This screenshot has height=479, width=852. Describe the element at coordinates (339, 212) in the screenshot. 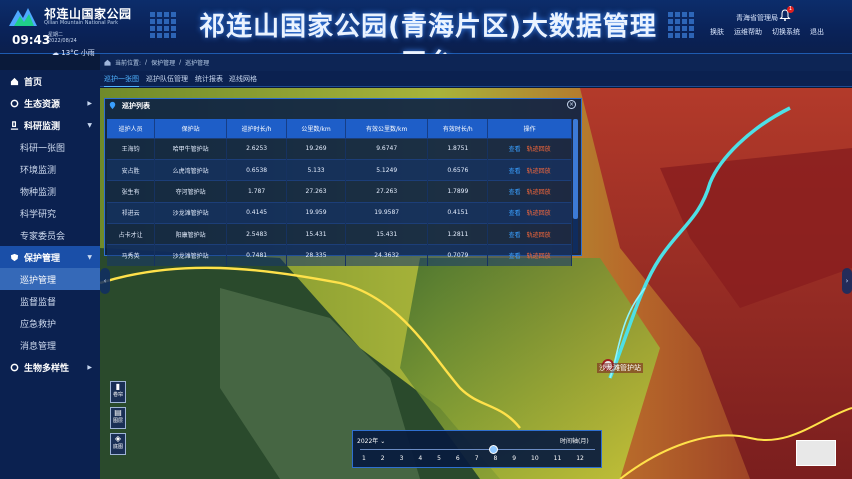

I see `table-row: 祁进云 沙龙滩管护站 0.4145 19.959 19.9587 0.4151 查看 轨迹回放` at that location.